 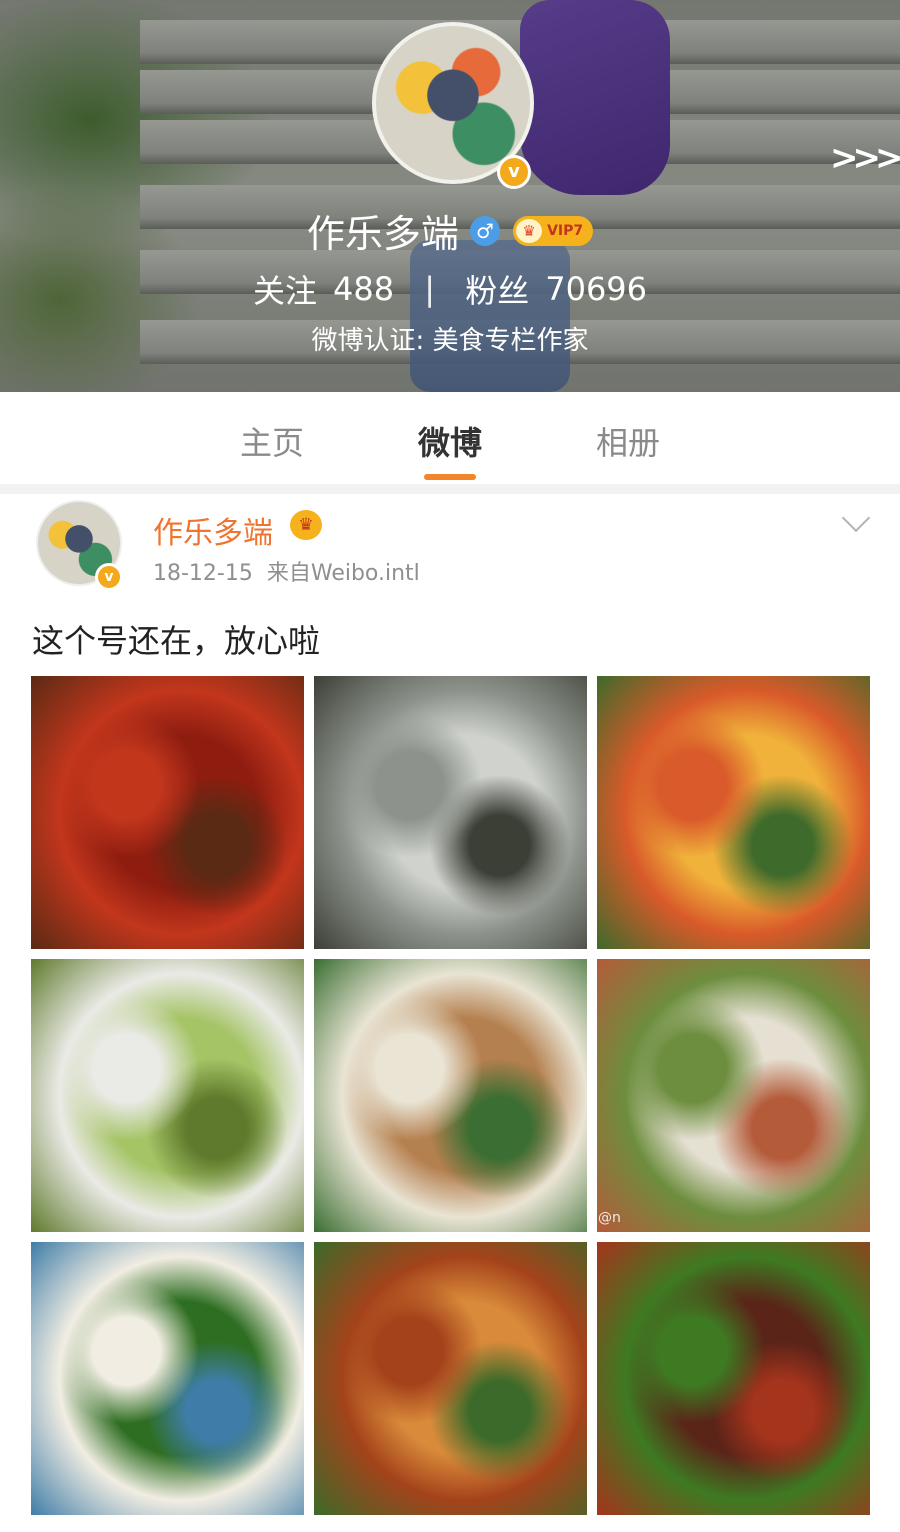 What do you see at coordinates (284, 291) in the screenshot?
I see `follow-label: 关注` at bounding box center [284, 291].